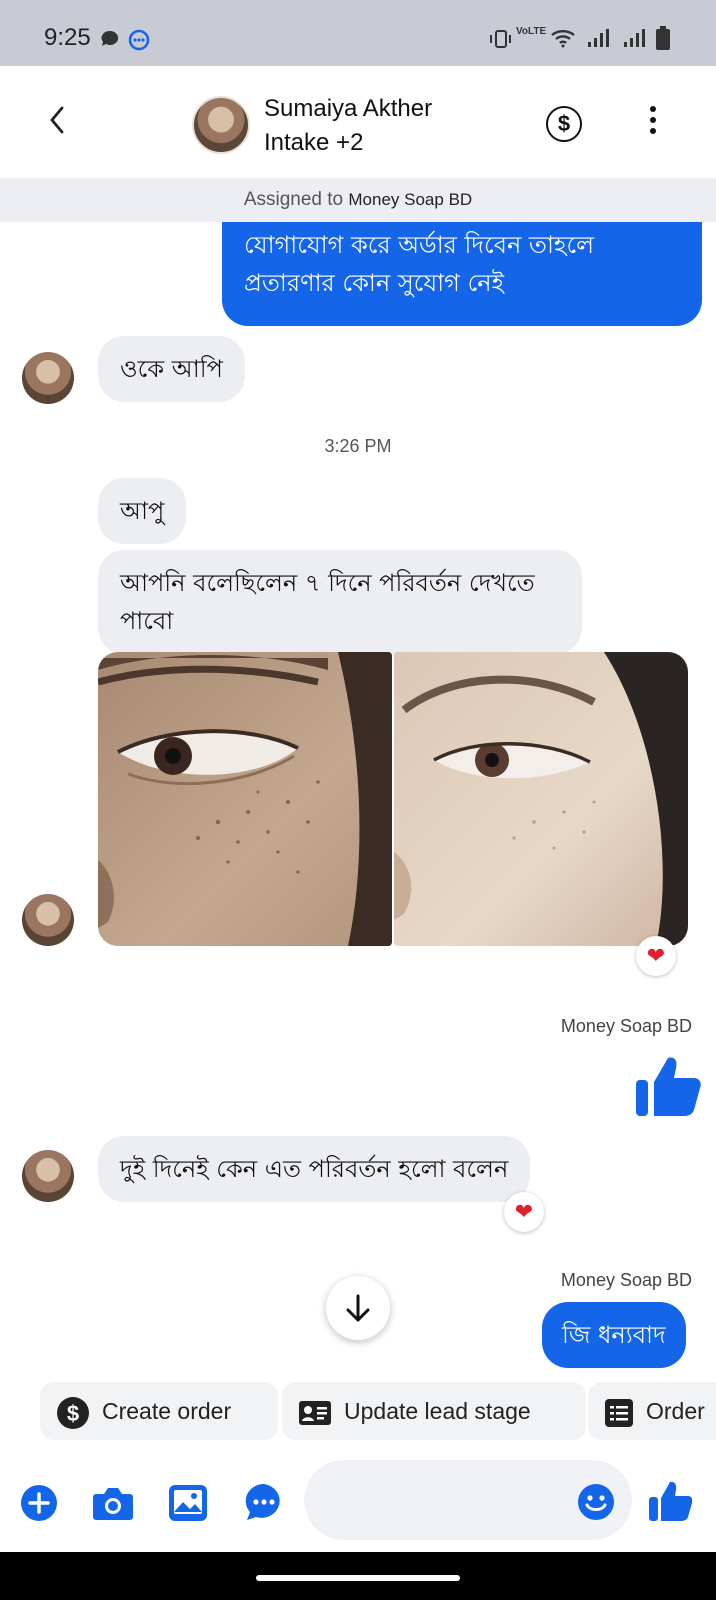  What do you see at coordinates (147, 621) in the screenshot?
I see `message-line: পাবো` at bounding box center [147, 621].